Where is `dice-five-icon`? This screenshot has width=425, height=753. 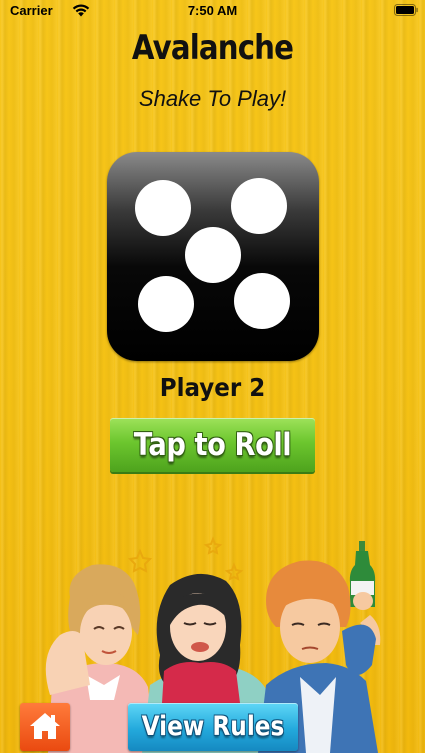 dice-five-icon is located at coordinates (213, 256).